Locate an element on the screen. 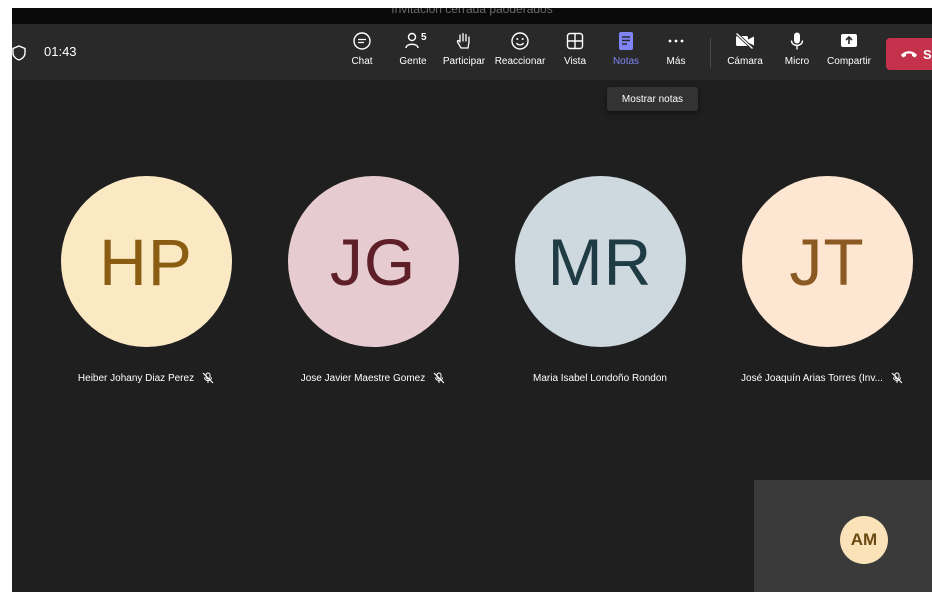 Image resolution: width=932 pixels, height=592 pixels. title-bar: Invitación cerrada paoderados is located at coordinates (472, 16).